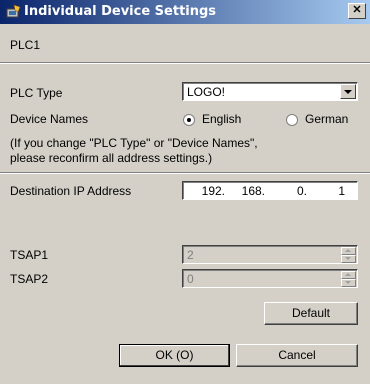 This screenshot has height=384, width=370. What do you see at coordinates (49, 119) in the screenshot?
I see `device-names-label: Device Names` at bounding box center [49, 119].